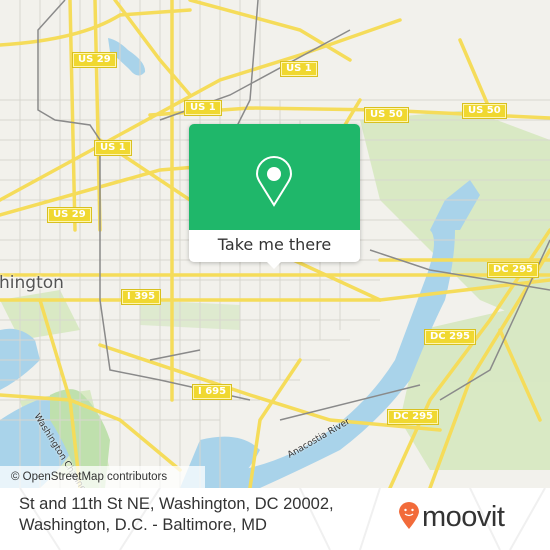  Describe the element at coordinates (176, 504) in the screenshot. I see `address-line-1: St and 11th St NE, Washington, DC 20002,` at that location.